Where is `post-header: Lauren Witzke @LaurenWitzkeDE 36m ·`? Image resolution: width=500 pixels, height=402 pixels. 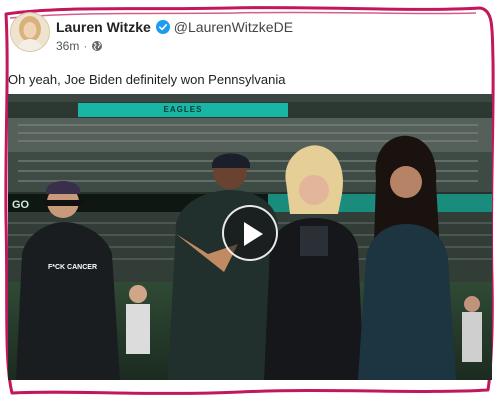
post-header: Lauren Witzke @LaurenWitzkeDE 36m · is located at coordinates (250, 34).